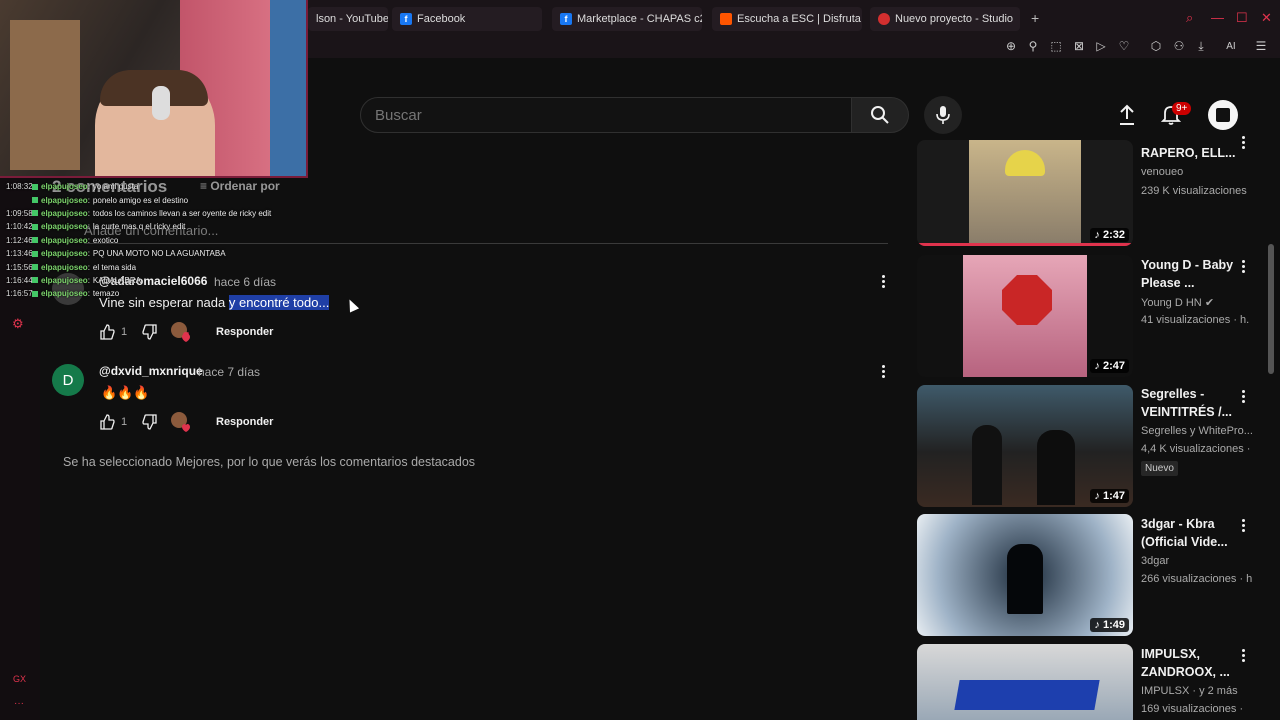 The image size is (1280, 720). What do you see at coordinates (19, 280) in the screenshot?
I see `chat-time: 1:16:44` at bounding box center [19, 280].